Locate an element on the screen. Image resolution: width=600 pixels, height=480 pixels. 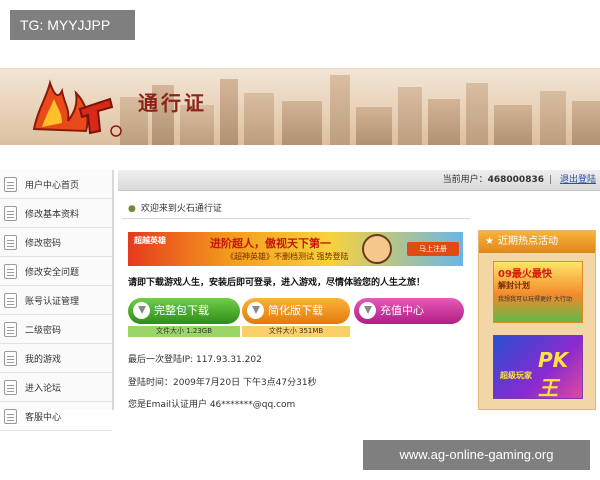
sidebar-item-support: 客服中心 is located at coordinates (56, 416).